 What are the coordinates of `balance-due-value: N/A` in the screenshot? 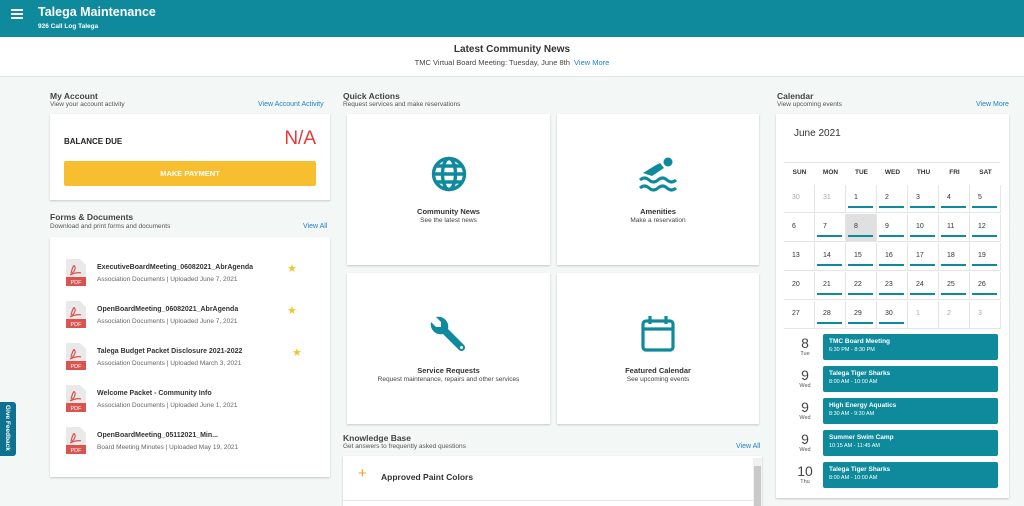 It's located at (300, 138).